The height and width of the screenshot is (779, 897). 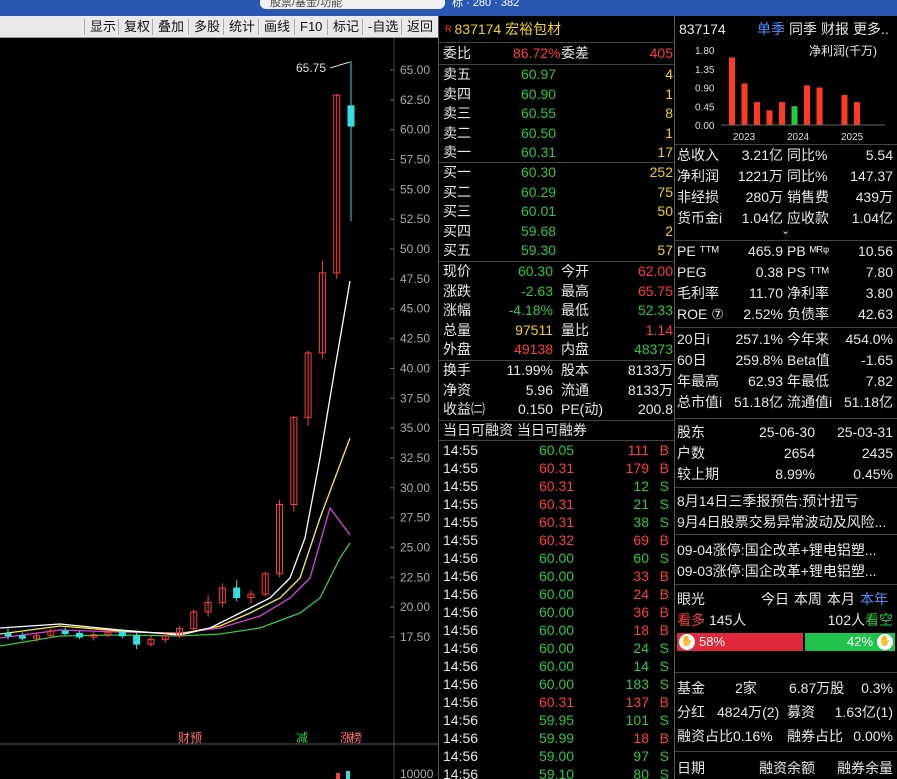 What do you see at coordinates (206, 27) in the screenshot?
I see `toolbar-multi-button: 多股` at bounding box center [206, 27].